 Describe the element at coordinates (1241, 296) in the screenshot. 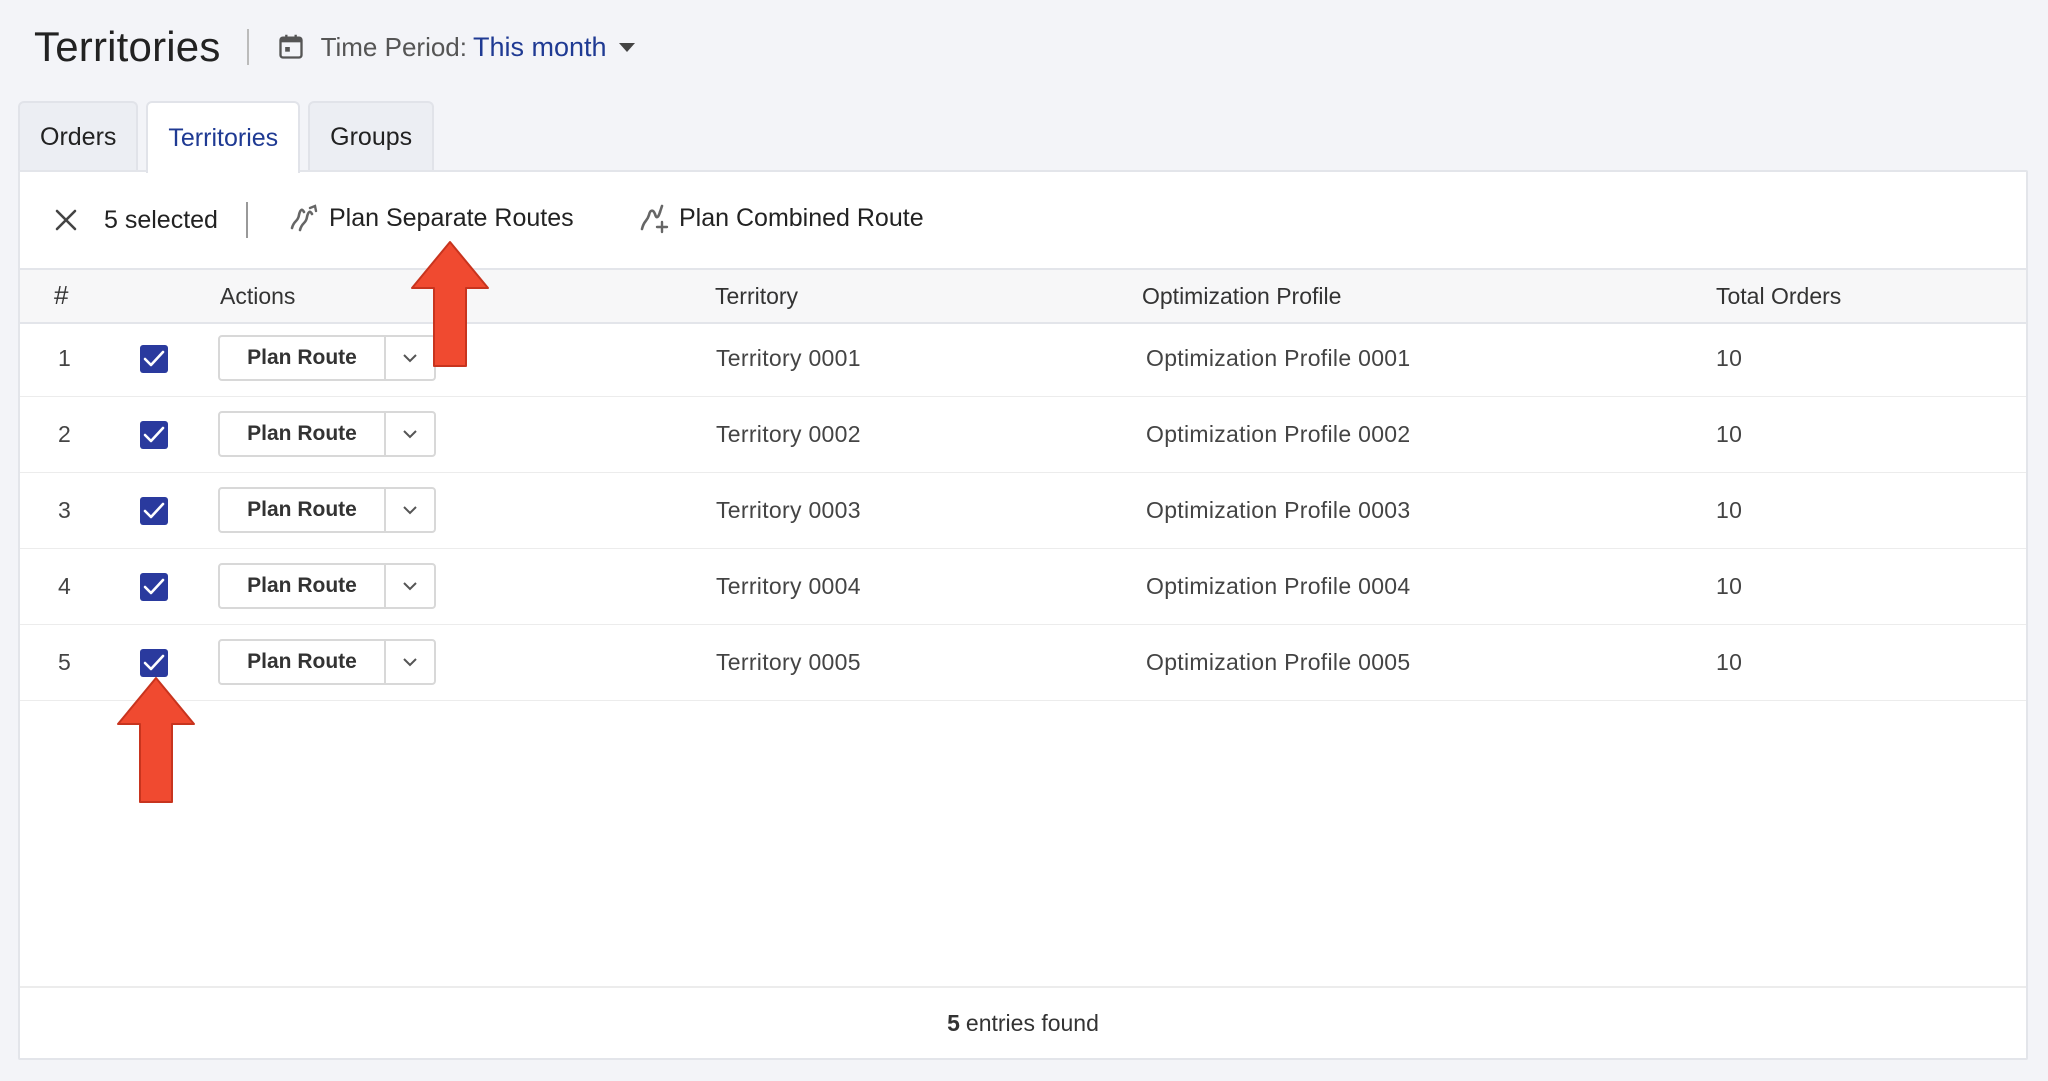

I see `column-header-optimization-profile: Optimization Profile` at that location.